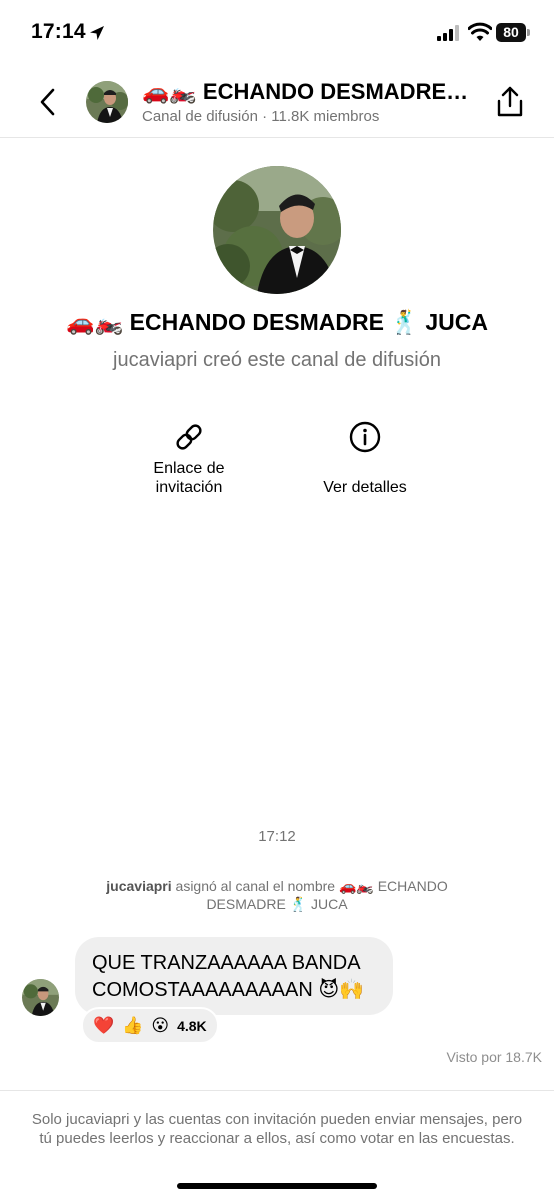  I want to click on footer-divider, so click(277, 1090).